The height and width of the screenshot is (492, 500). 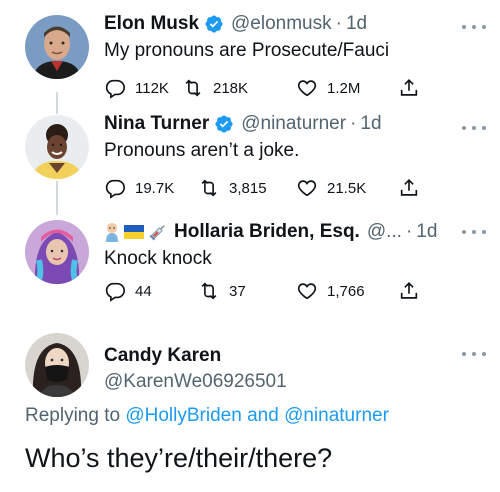 What do you see at coordinates (347, 188) in the screenshot?
I see `like-count: 21.5K` at bounding box center [347, 188].